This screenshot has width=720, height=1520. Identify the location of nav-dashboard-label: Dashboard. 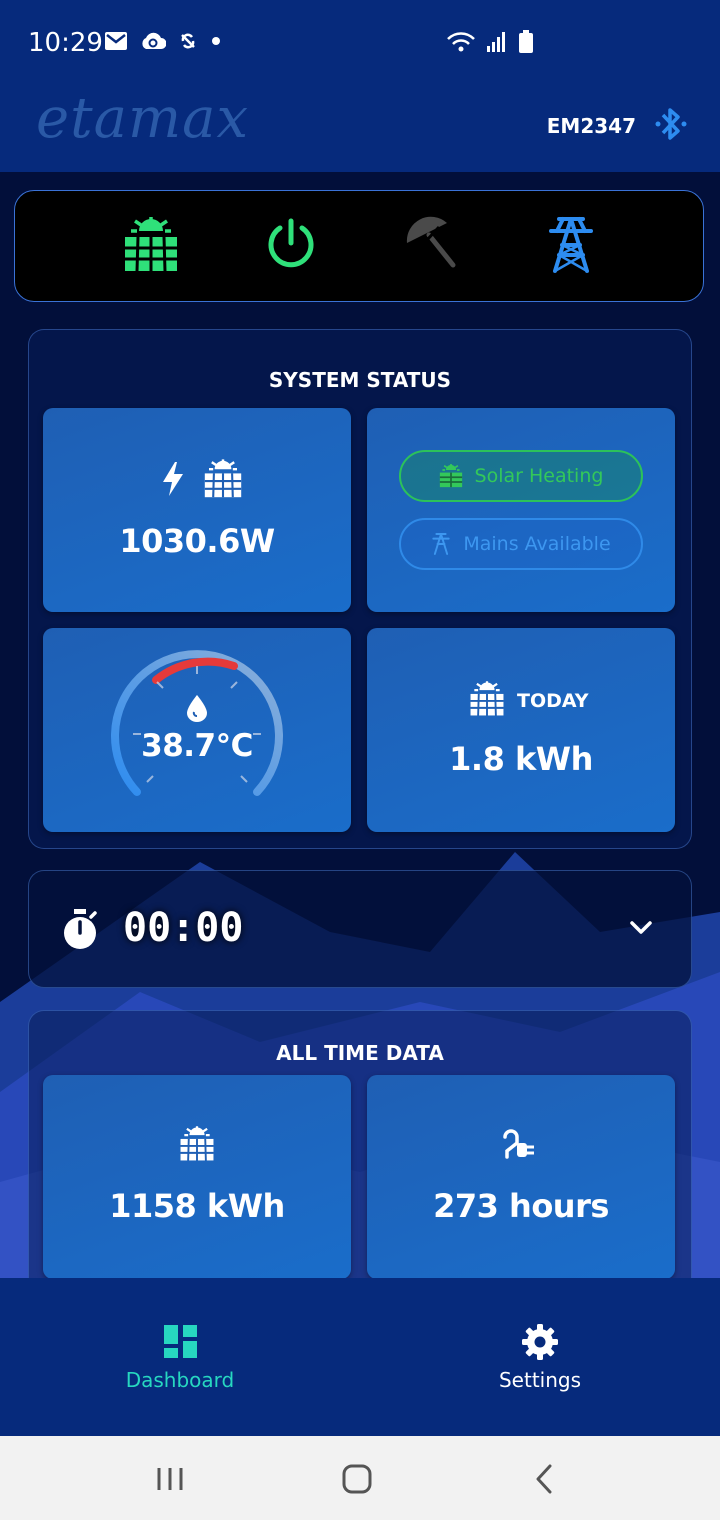
(180, 1380).